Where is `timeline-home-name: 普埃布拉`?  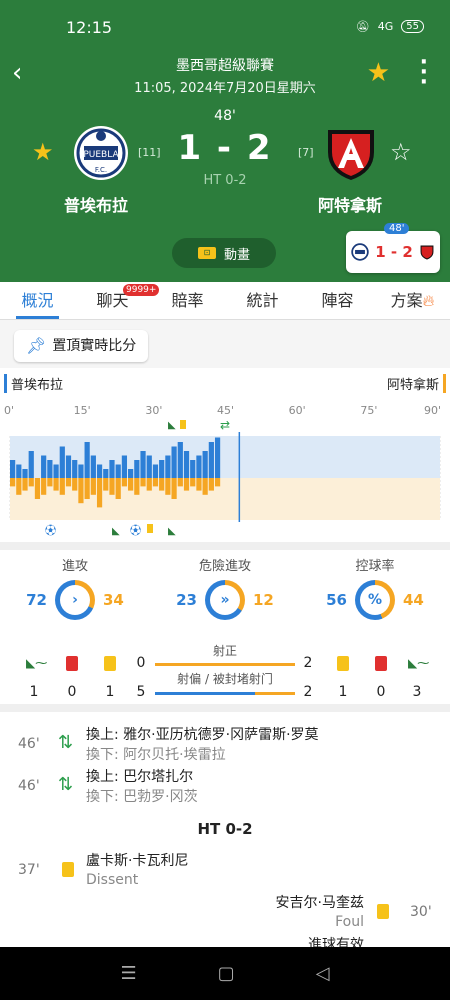 timeline-home-name: 普埃布拉 is located at coordinates (33, 383).